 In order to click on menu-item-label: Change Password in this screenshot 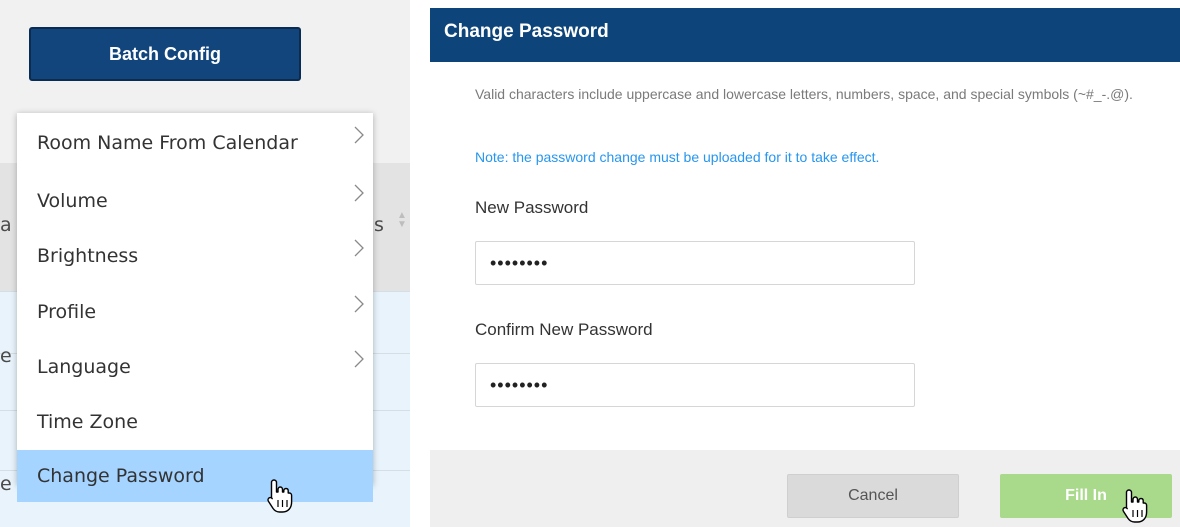, I will do `click(121, 476)`.